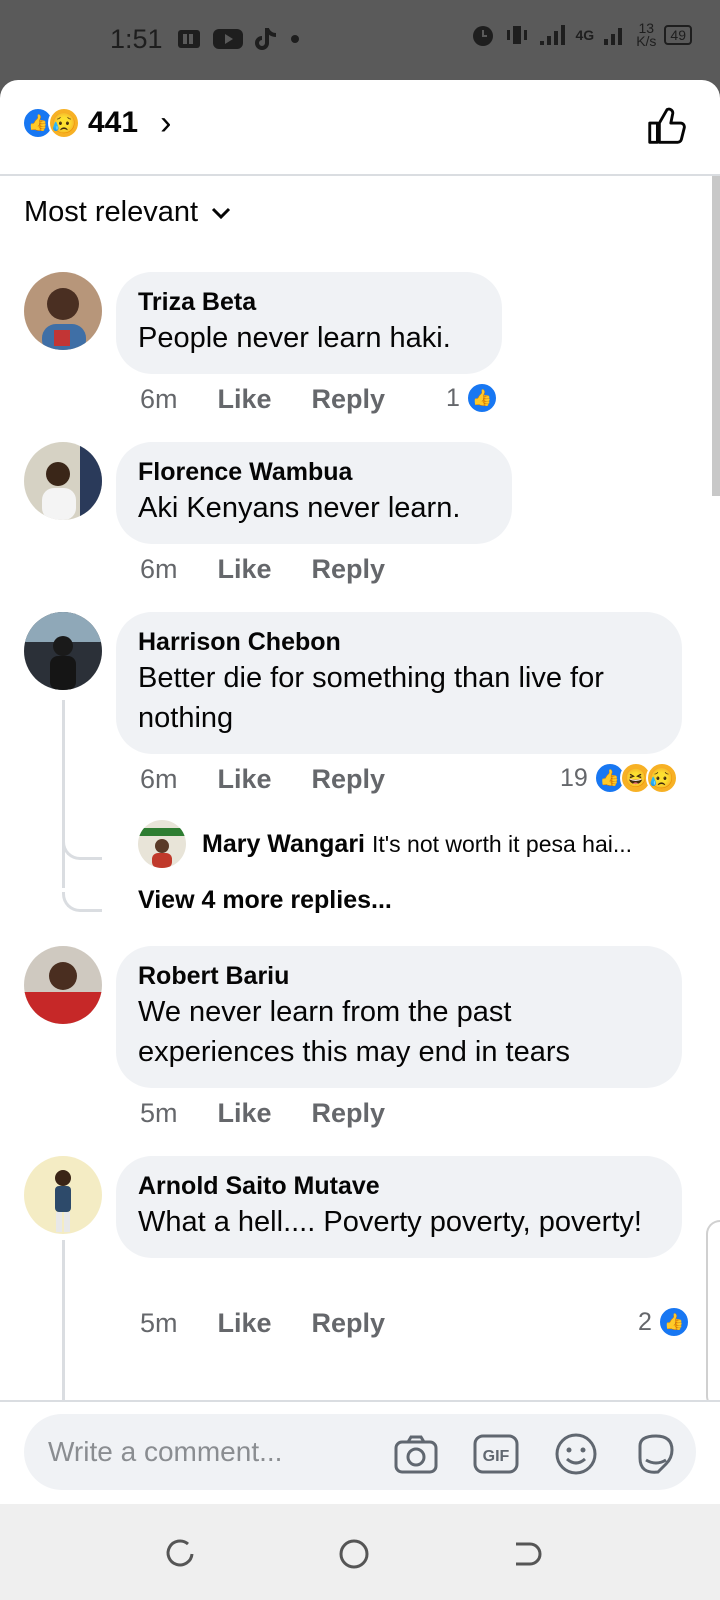 The height and width of the screenshot is (1600, 720). Describe the element at coordinates (667, 125) in the screenshot. I see `like-button` at that location.